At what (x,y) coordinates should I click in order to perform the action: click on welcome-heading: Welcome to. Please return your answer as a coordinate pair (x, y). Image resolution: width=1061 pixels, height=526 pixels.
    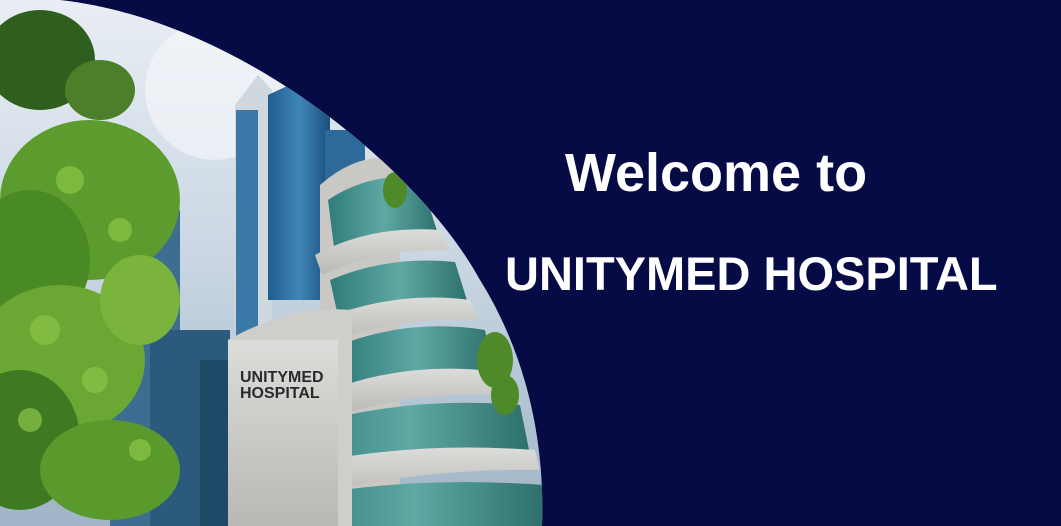
    Looking at the image, I should click on (716, 173).